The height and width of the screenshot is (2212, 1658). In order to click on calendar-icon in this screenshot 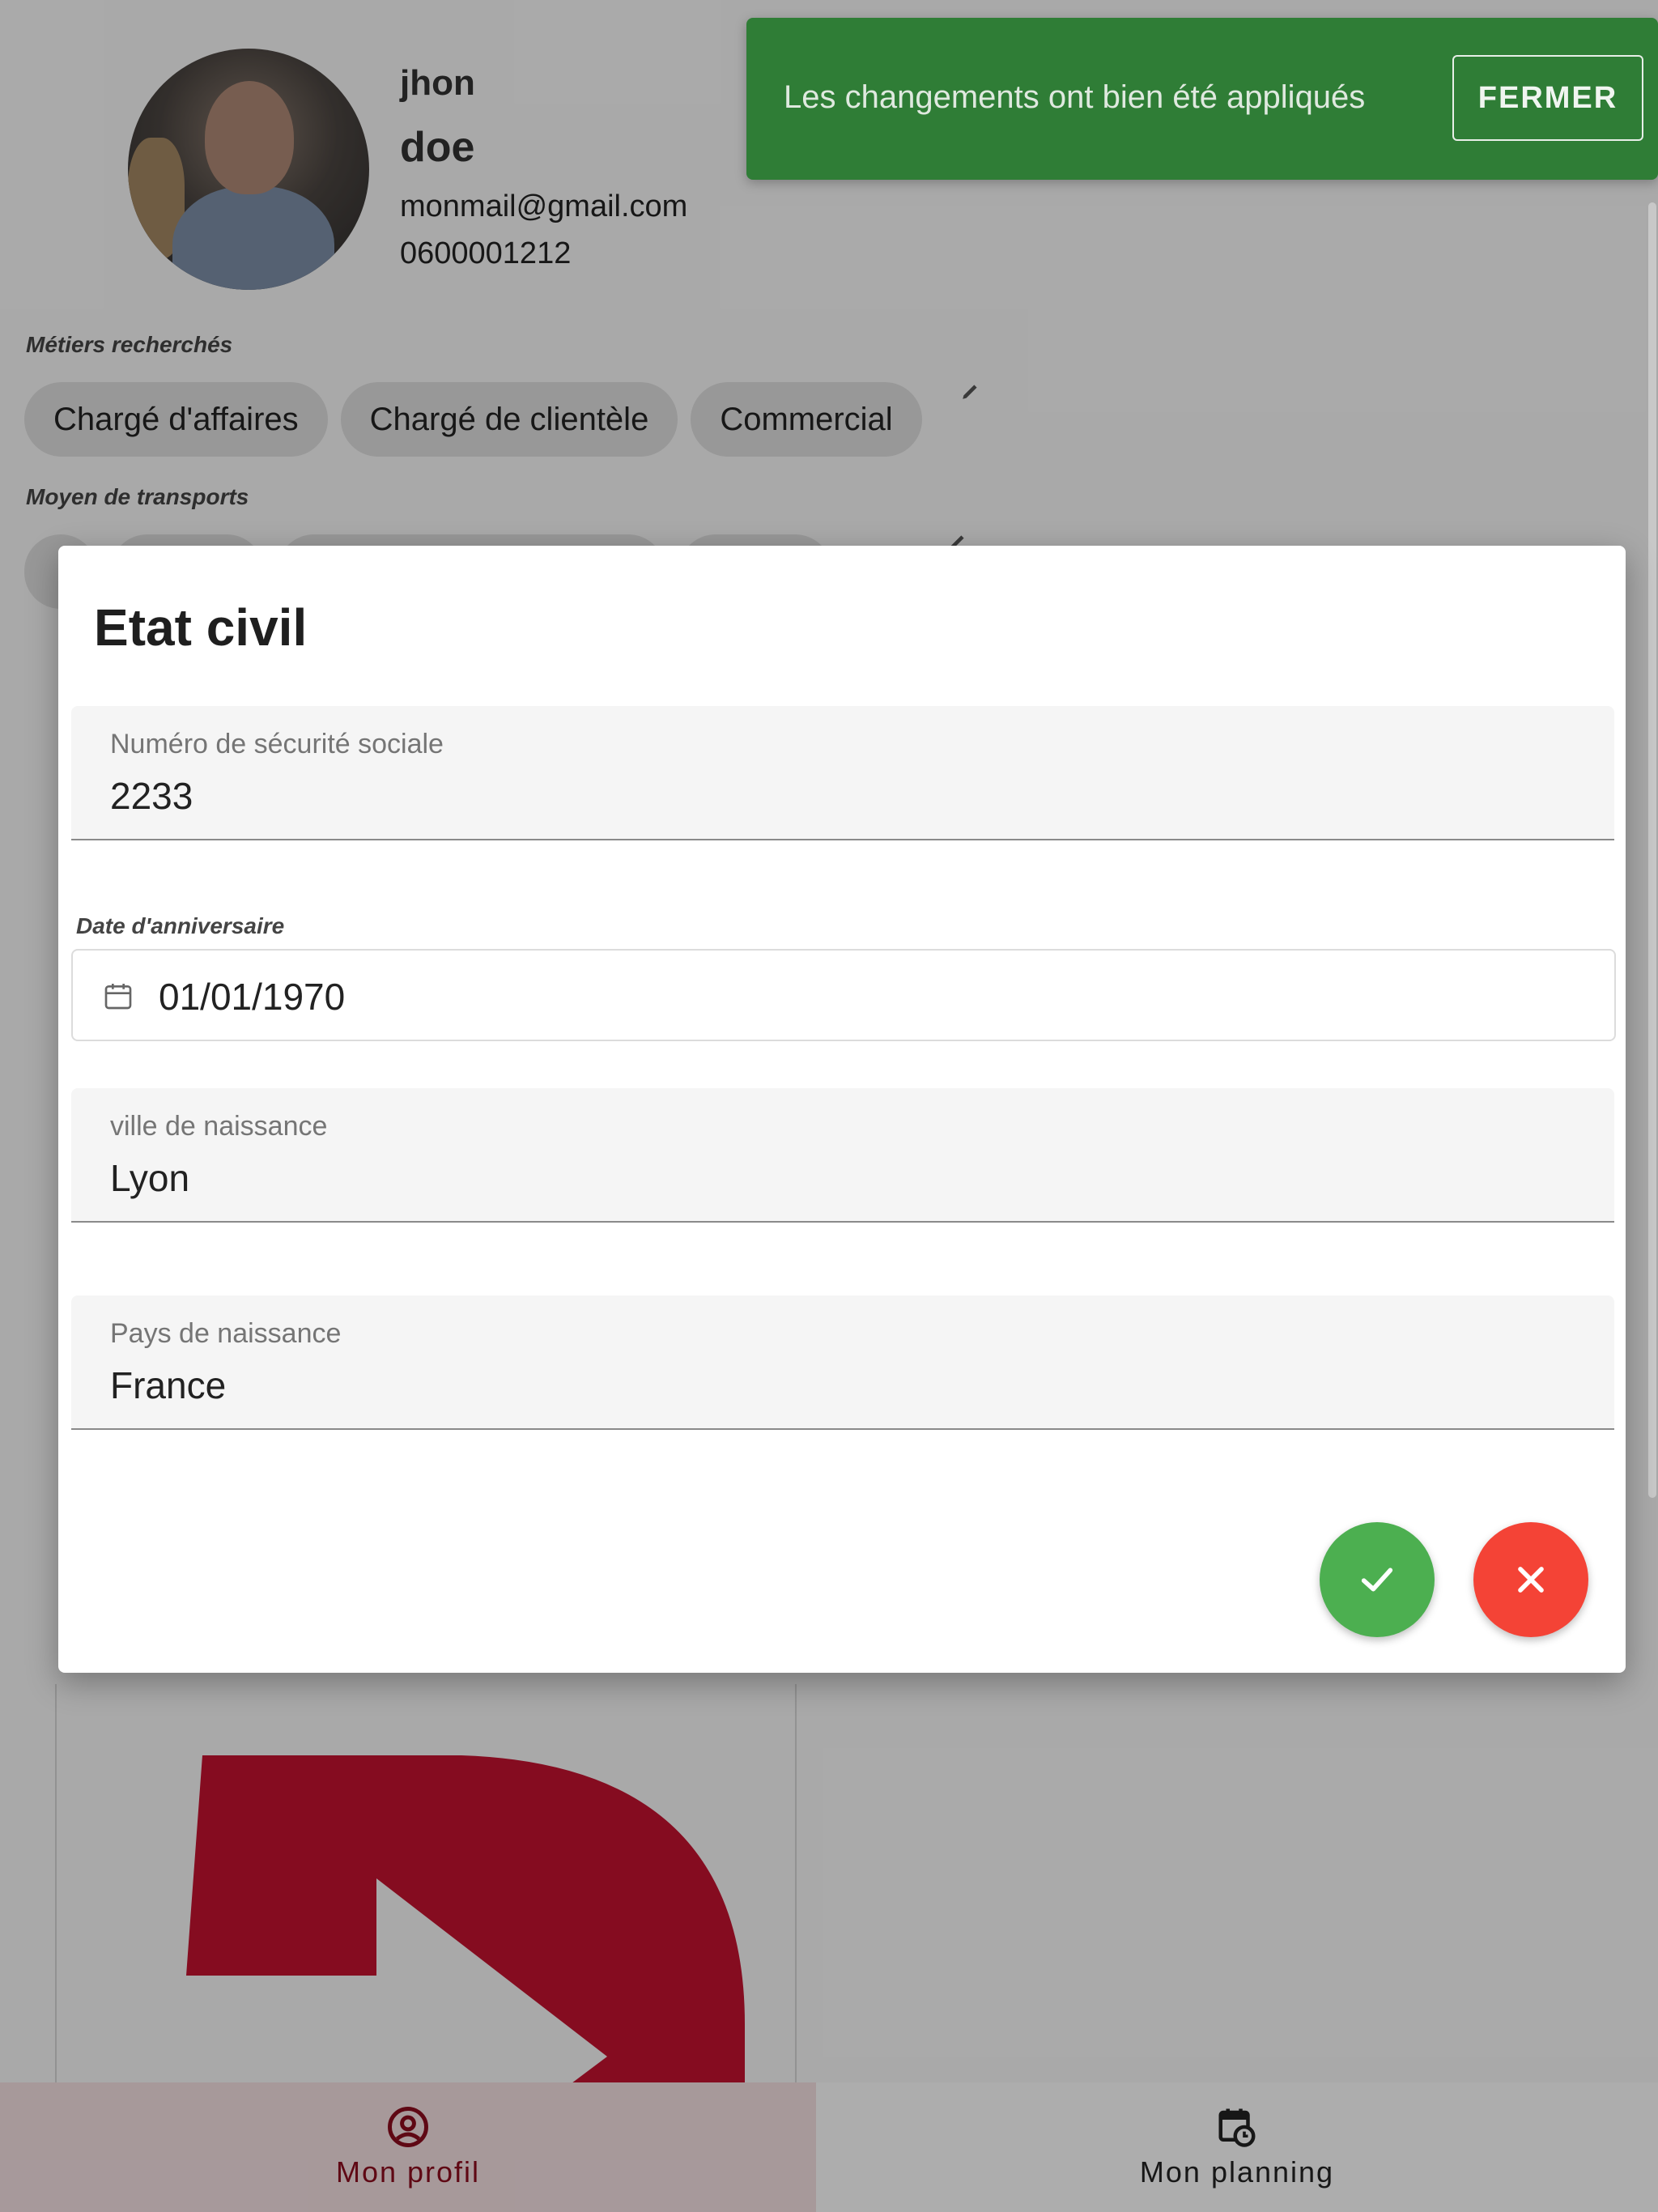, I will do `click(118, 996)`.